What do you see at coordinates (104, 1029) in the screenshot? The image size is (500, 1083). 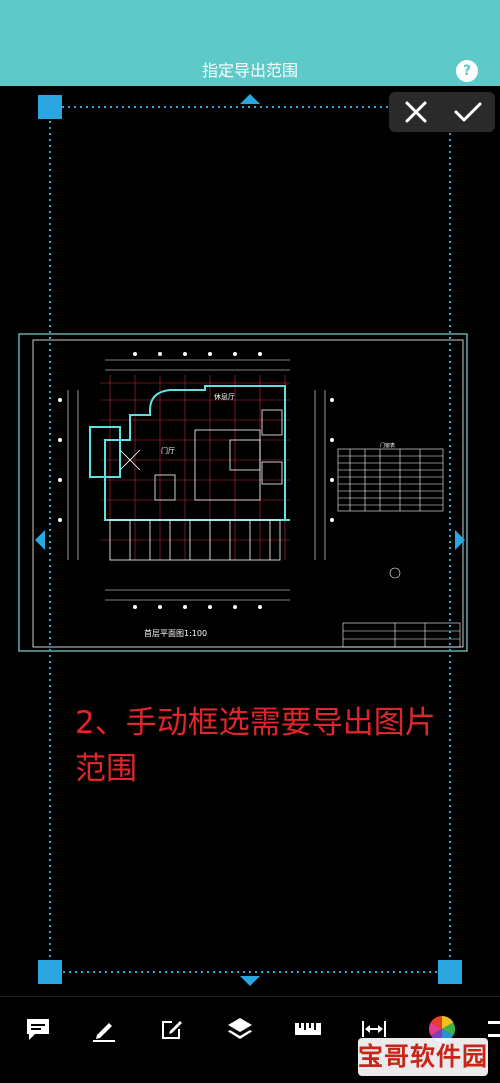 I see `pen-icon` at bounding box center [104, 1029].